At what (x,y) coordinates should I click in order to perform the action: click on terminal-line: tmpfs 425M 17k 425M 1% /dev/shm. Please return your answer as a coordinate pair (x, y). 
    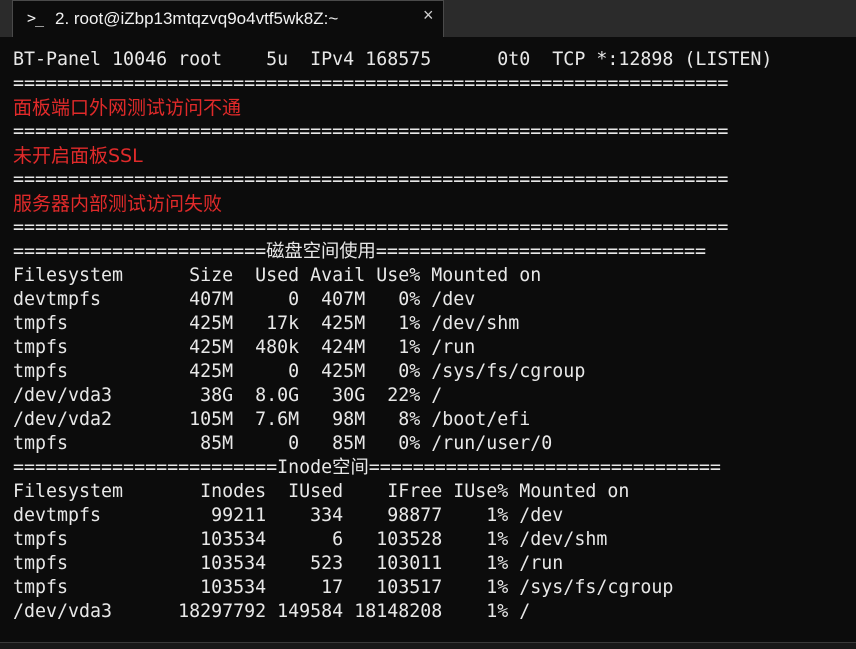
    Looking at the image, I should click on (266, 323).